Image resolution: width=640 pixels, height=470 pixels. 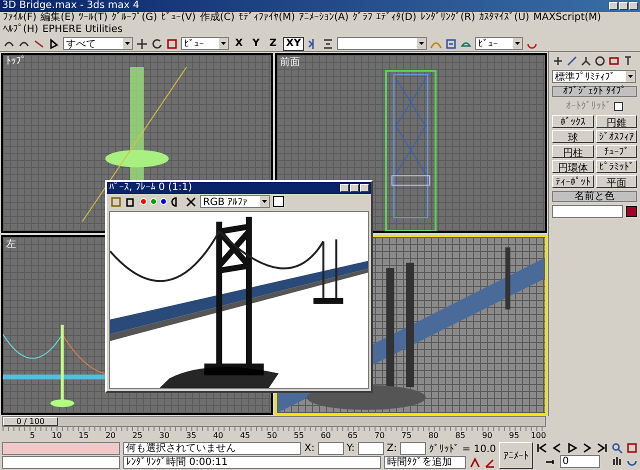 I want to click on axis-constraint-button: X, so click(x=239, y=43).